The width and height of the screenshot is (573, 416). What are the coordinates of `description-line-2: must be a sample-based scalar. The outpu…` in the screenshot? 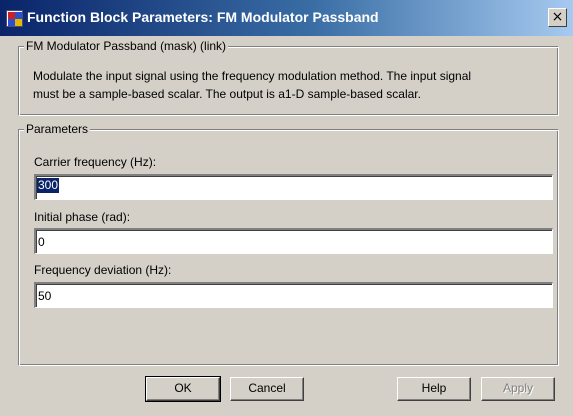 It's located at (227, 94).